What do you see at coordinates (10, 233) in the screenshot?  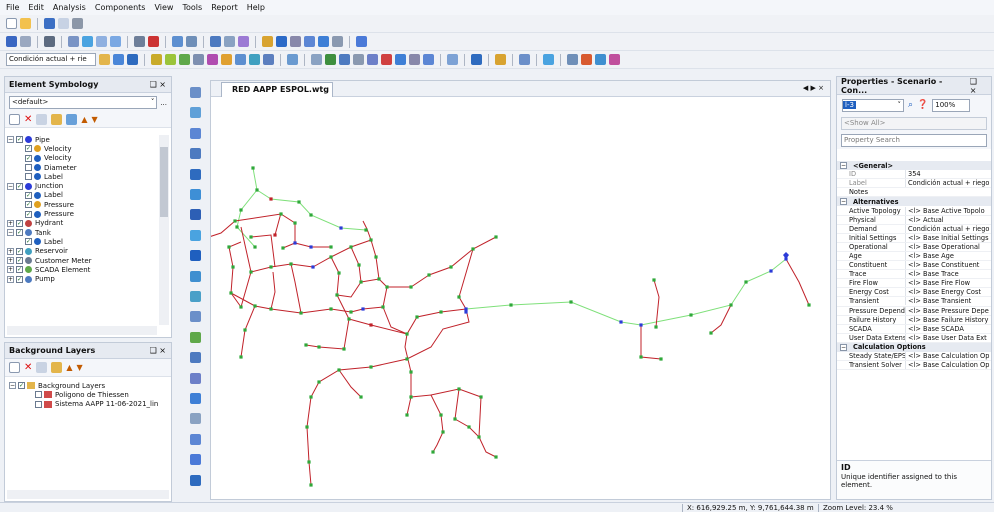 I see `expander-icon: −` at bounding box center [10, 233].